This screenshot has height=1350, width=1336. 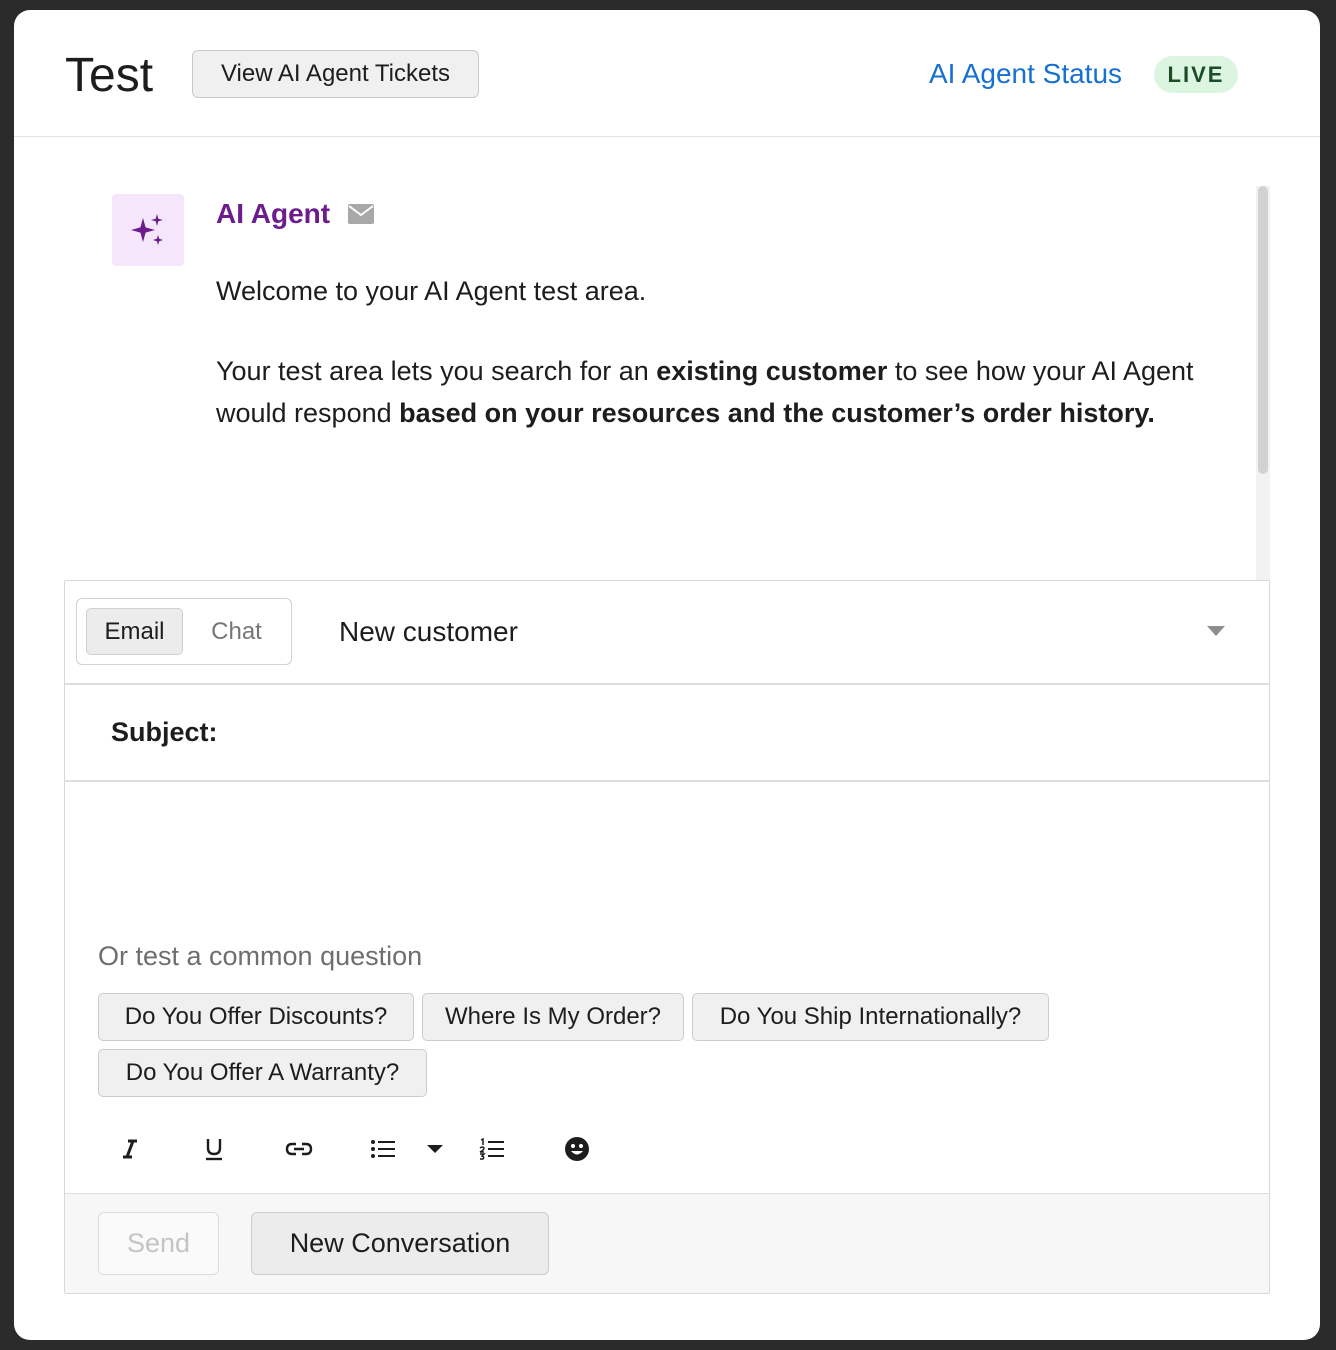 I want to click on caret-down-icon, so click(x=1216, y=631).